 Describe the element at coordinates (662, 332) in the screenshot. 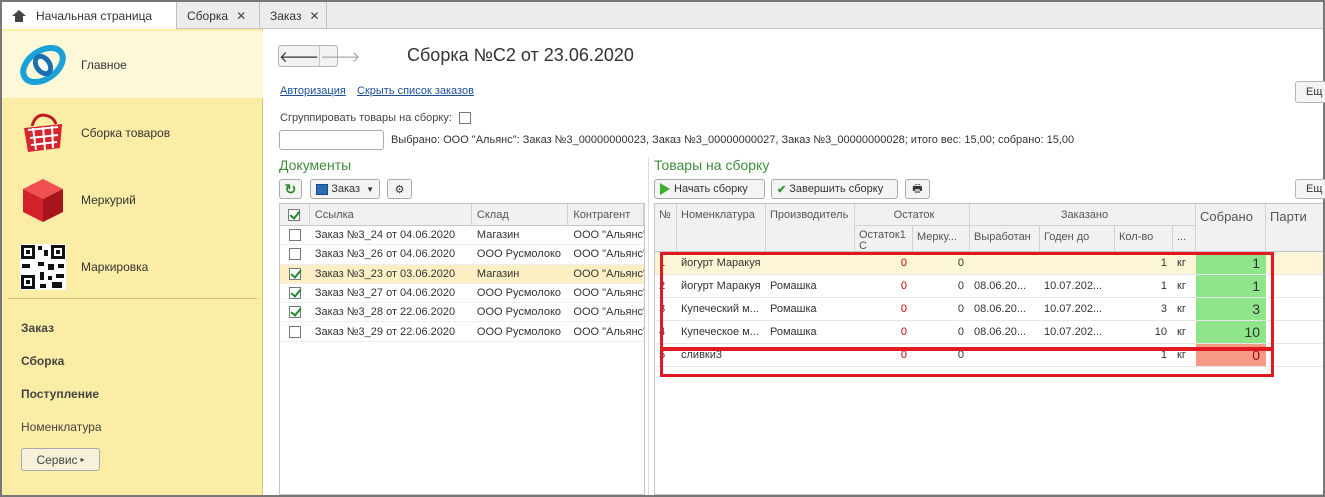

I see `row-number: 4` at that location.